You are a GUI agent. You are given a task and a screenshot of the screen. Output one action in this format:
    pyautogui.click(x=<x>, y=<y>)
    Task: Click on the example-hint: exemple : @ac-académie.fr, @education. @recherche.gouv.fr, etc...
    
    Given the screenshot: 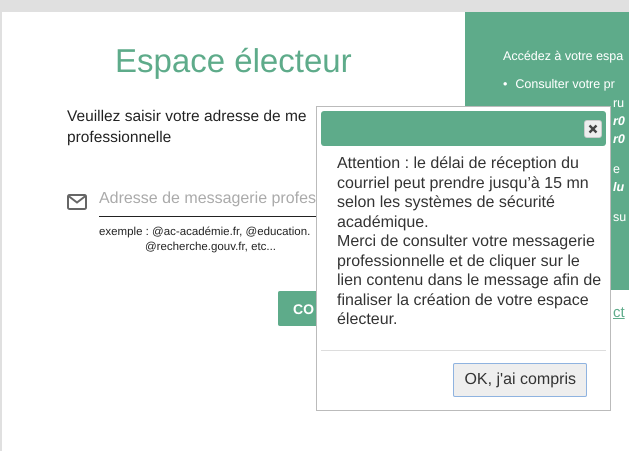 What is the action you would take?
    pyautogui.click(x=204, y=240)
    